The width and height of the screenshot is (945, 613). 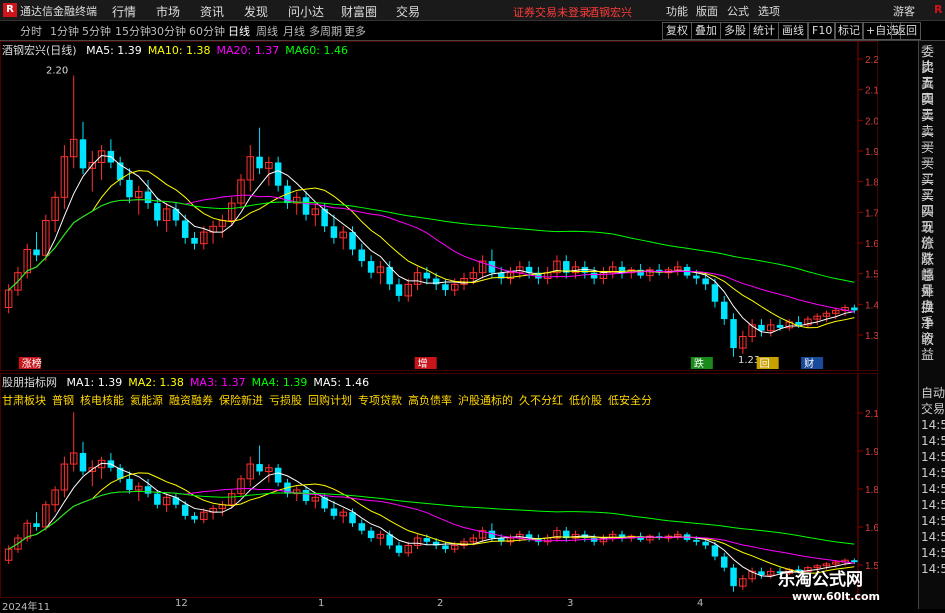 What do you see at coordinates (585, 400) in the screenshot?
I see `concept-tag: 低价股` at bounding box center [585, 400].